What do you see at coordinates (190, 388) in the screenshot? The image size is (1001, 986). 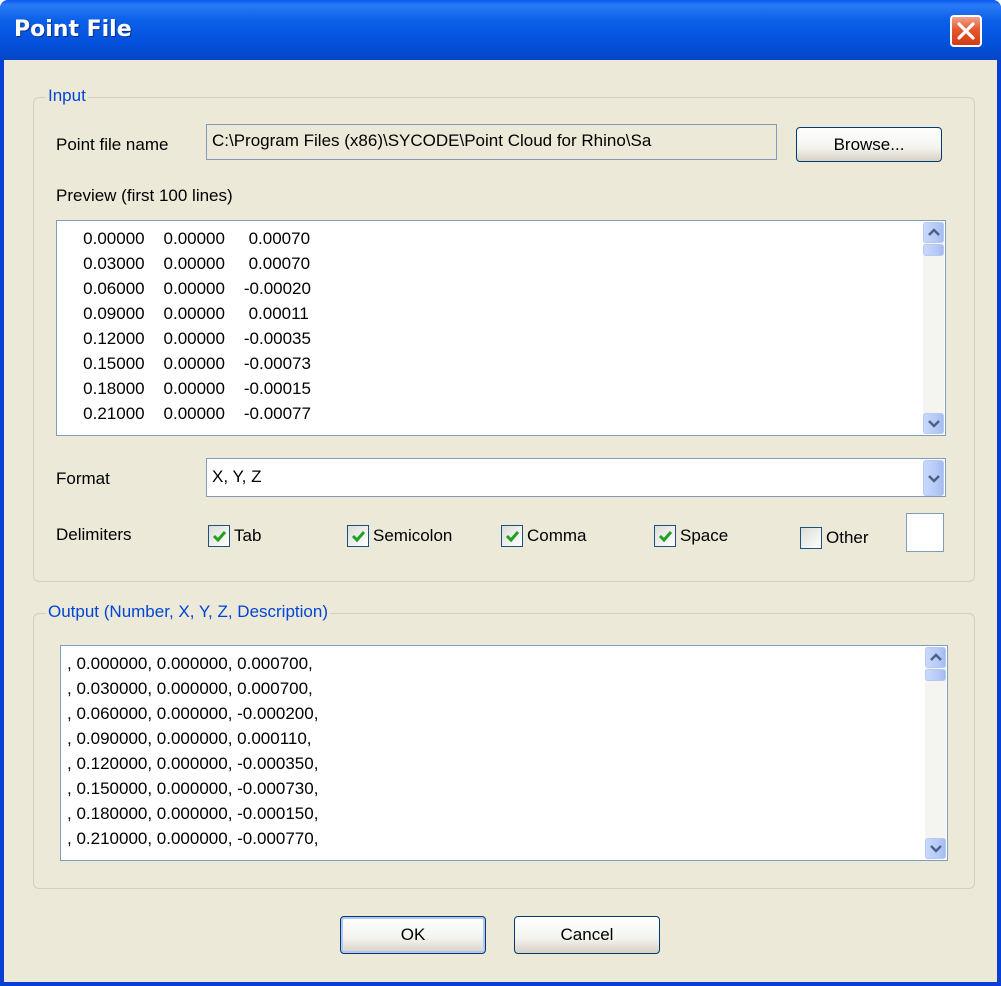 I see `preview-line: 0.18000 0.00000 -0.00015` at bounding box center [190, 388].